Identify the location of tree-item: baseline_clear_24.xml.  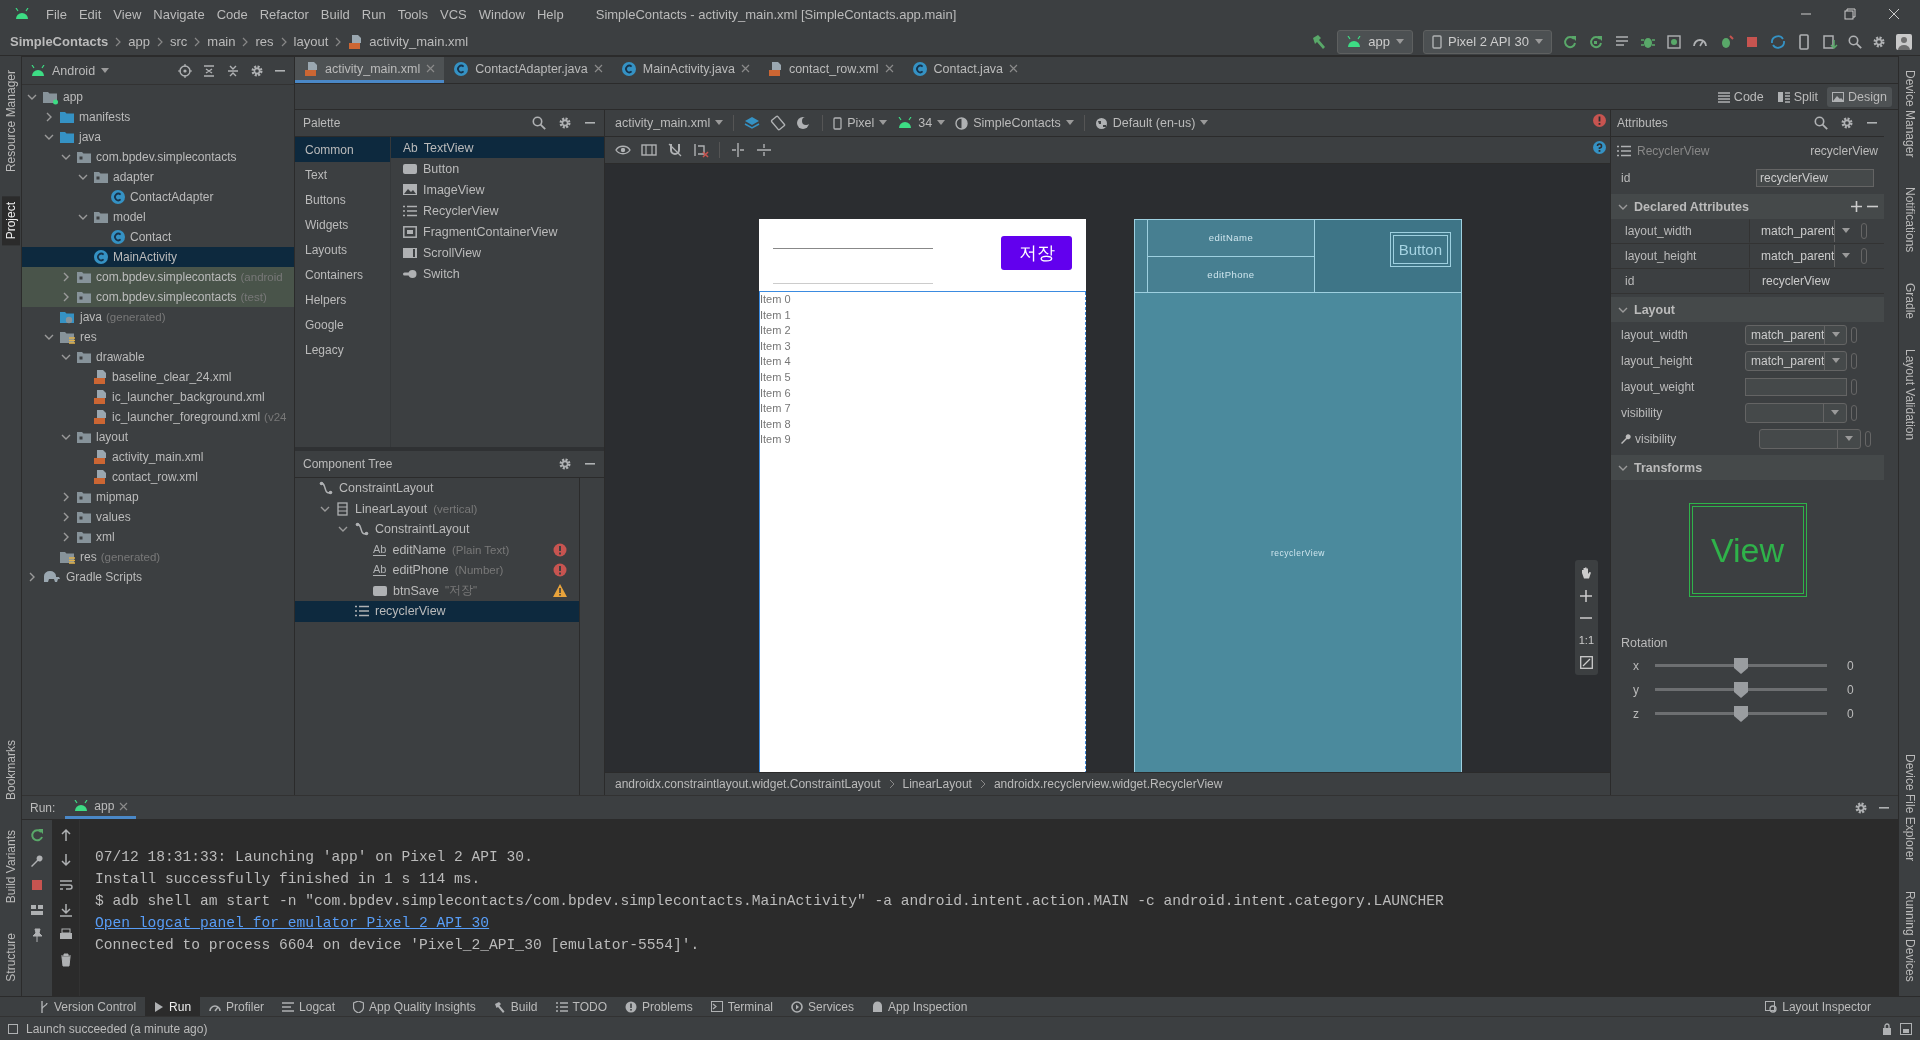
(158, 377).